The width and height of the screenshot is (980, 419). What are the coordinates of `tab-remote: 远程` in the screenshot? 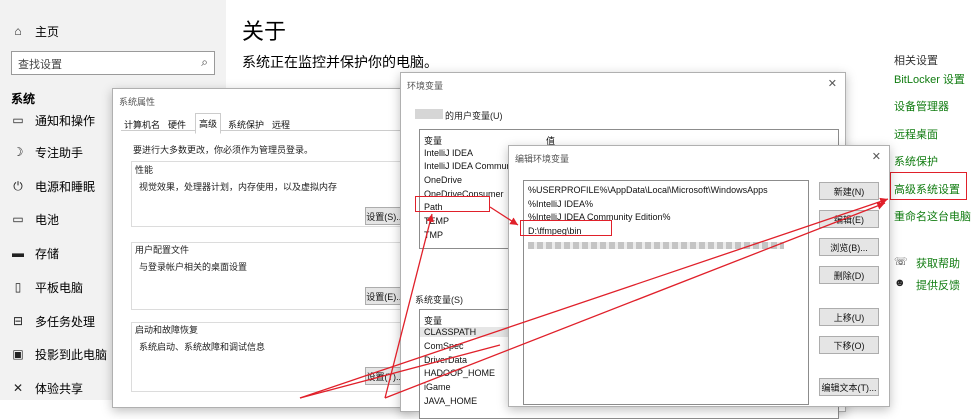 It's located at (281, 124).